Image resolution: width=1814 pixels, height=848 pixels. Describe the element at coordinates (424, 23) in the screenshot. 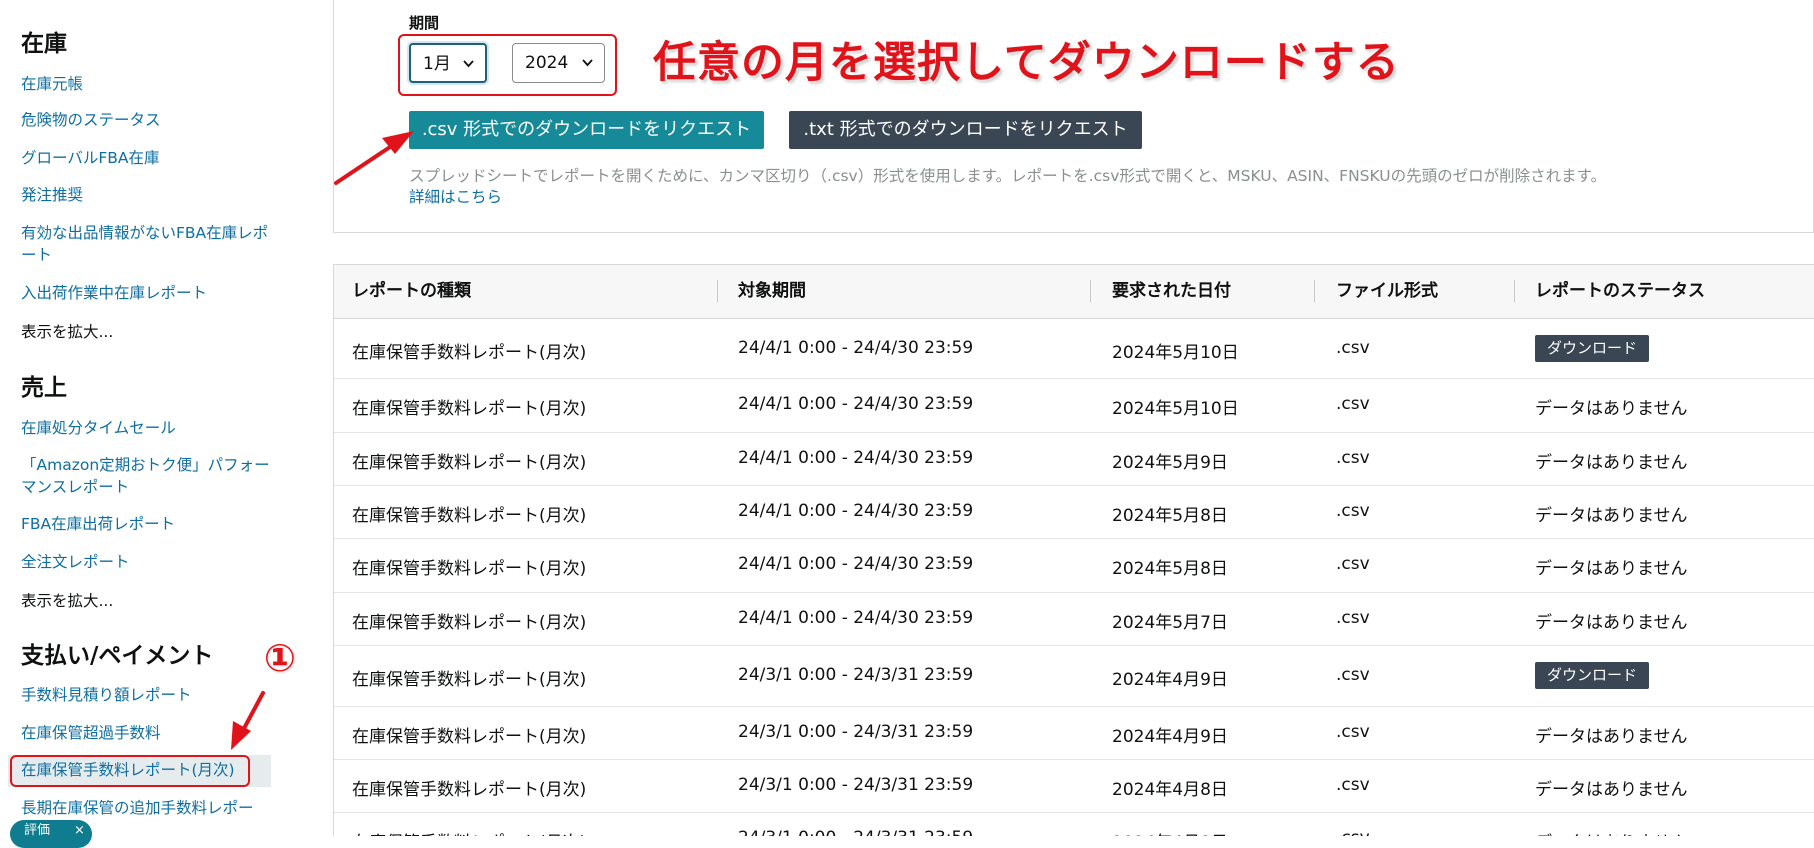

I see `period-label: 期間` at that location.